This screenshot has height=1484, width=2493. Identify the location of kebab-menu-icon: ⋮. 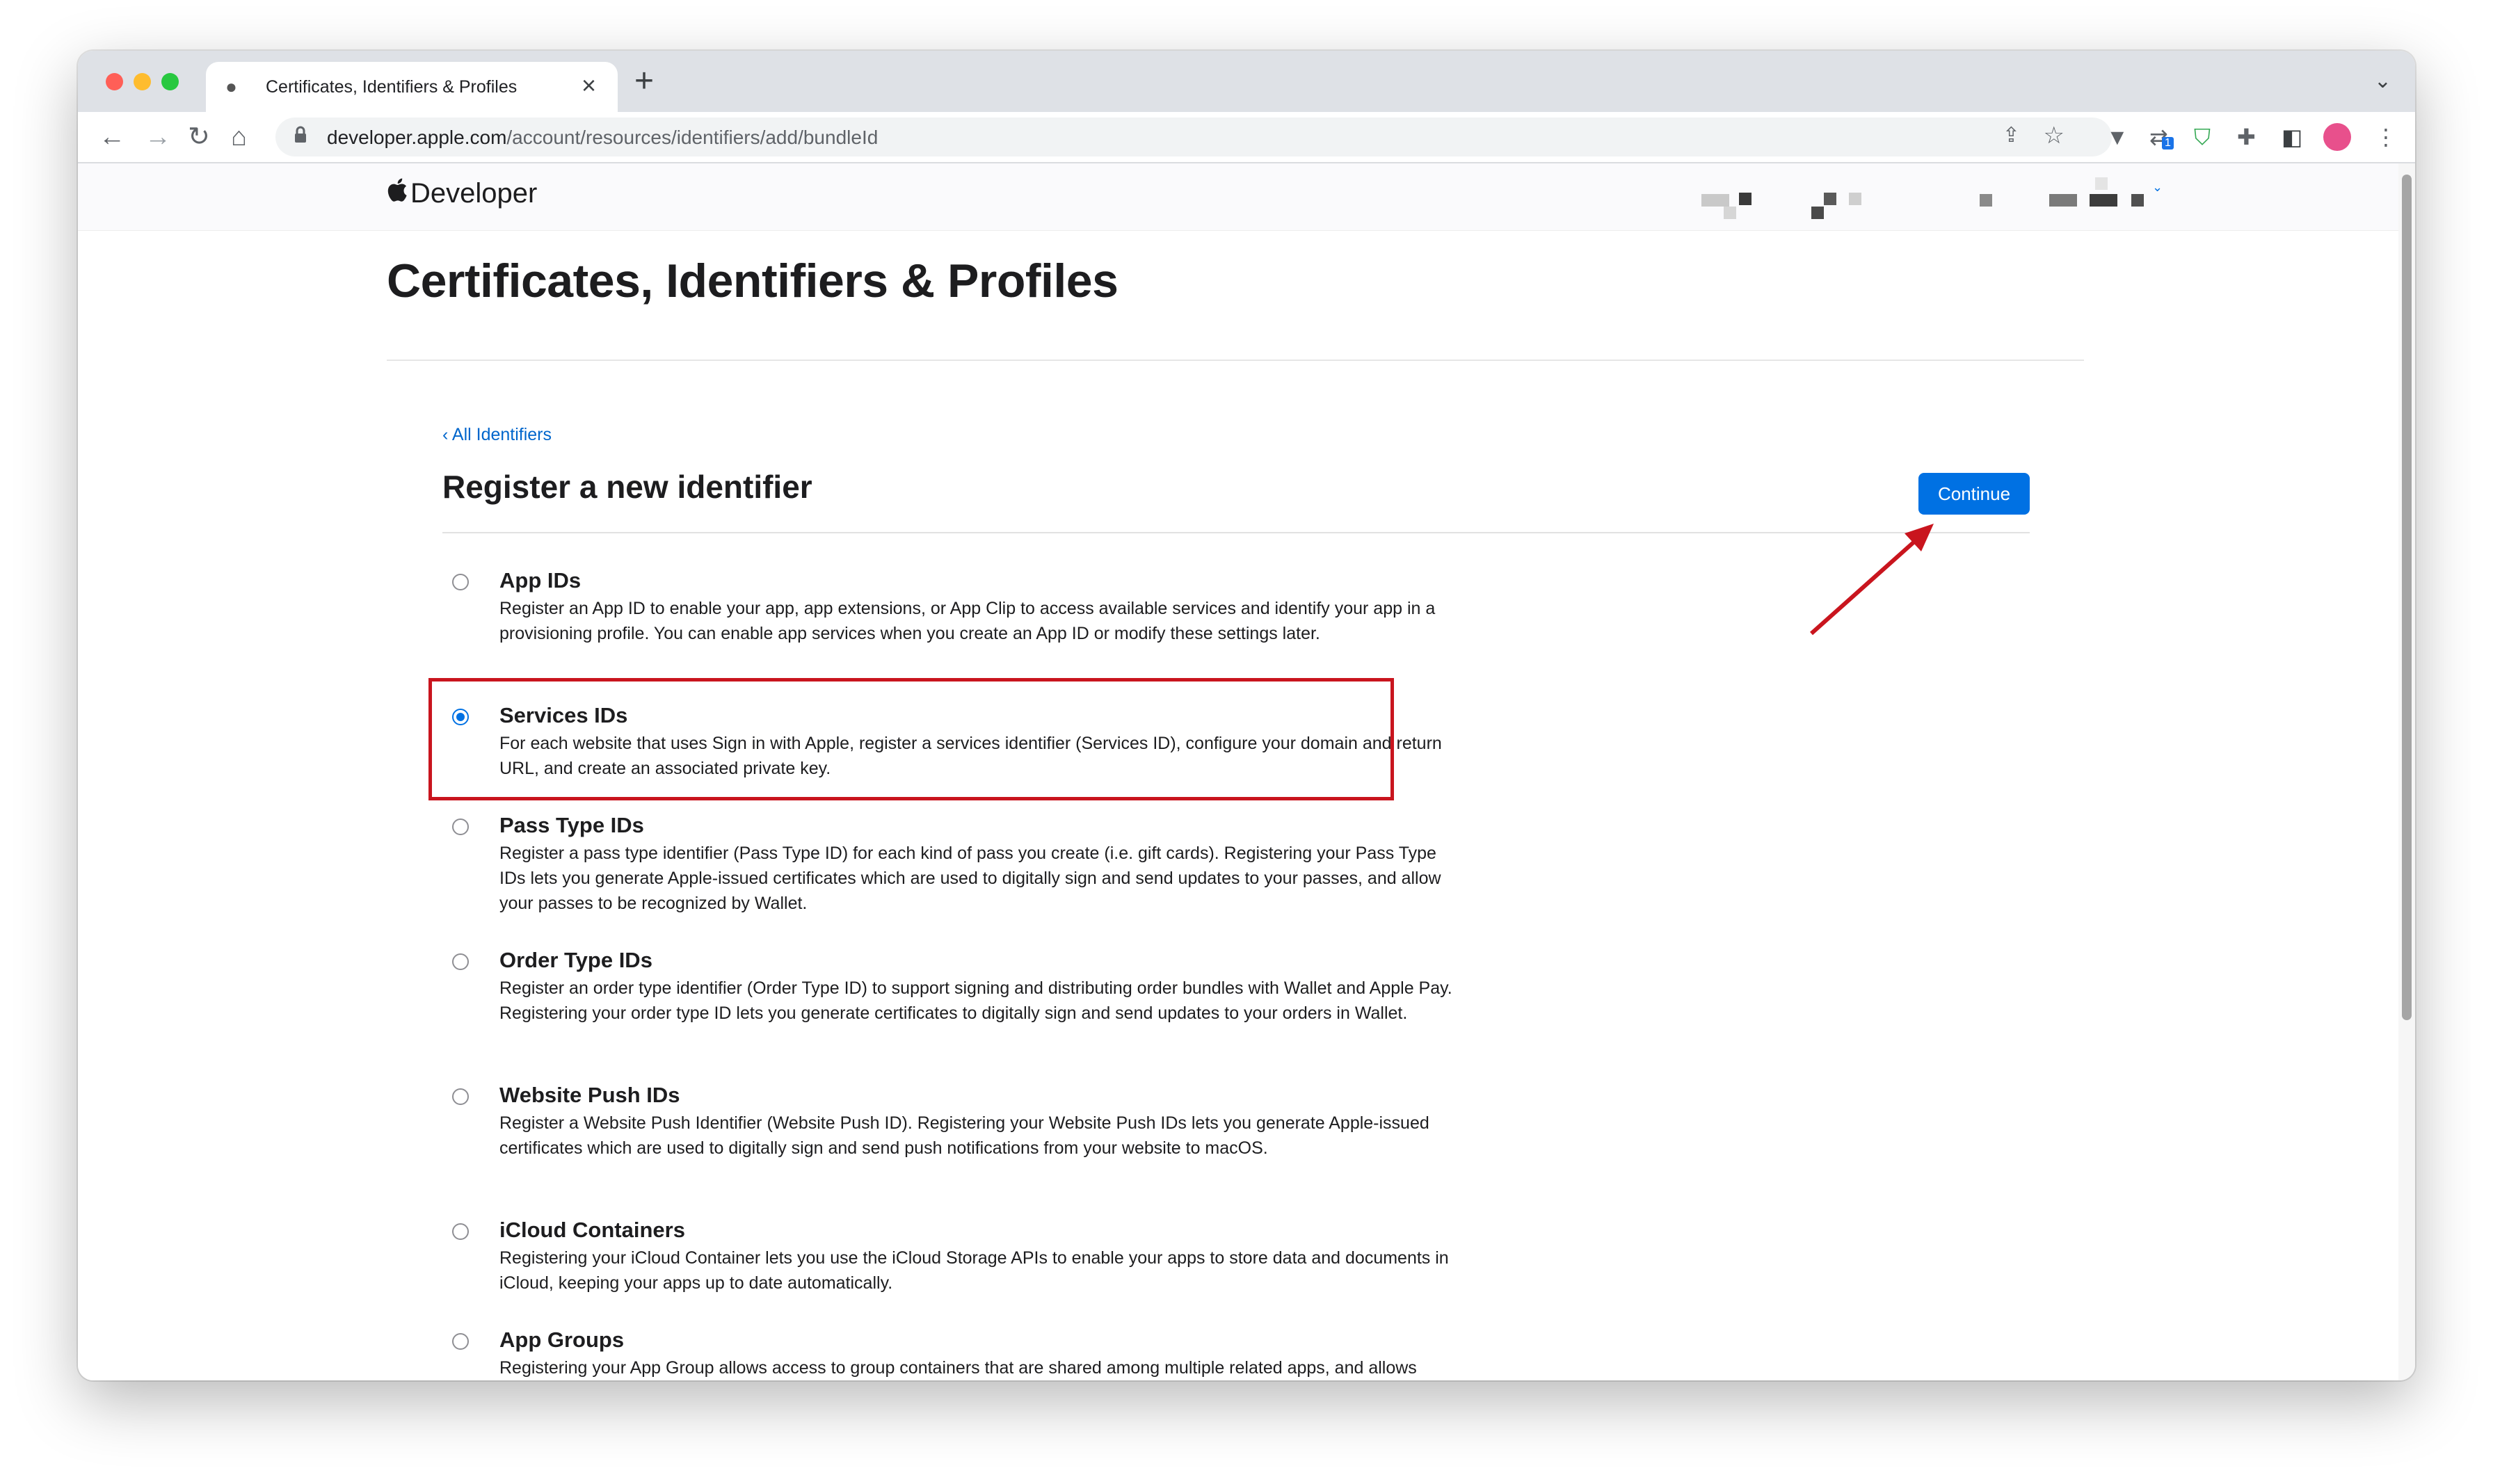
(2386, 137).